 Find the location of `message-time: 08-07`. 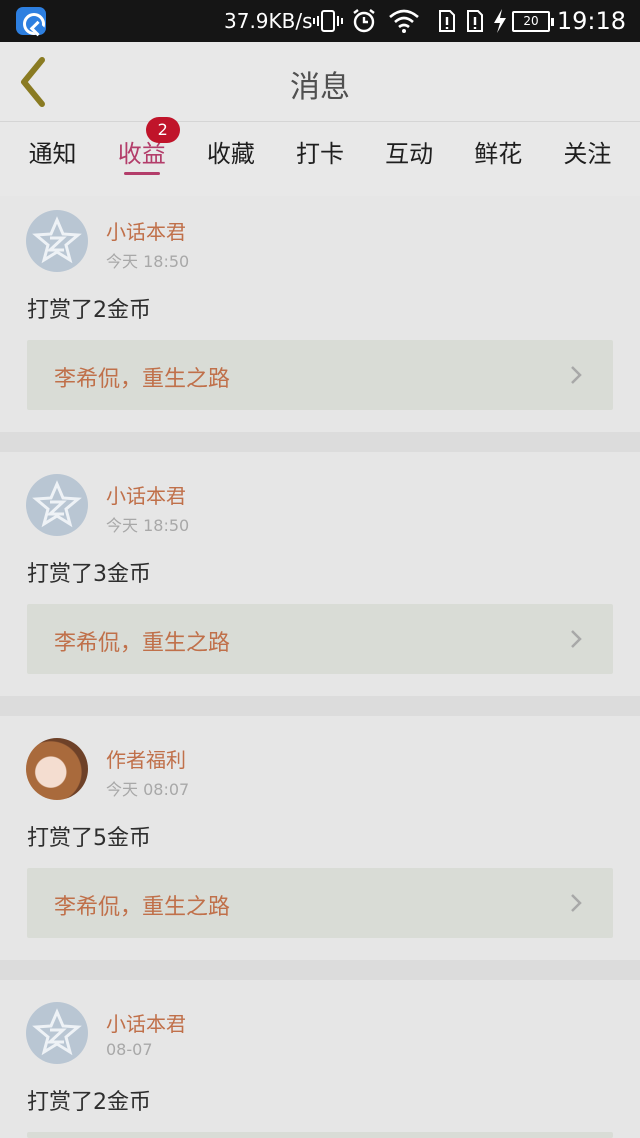

message-time: 08-07 is located at coordinates (129, 1049).